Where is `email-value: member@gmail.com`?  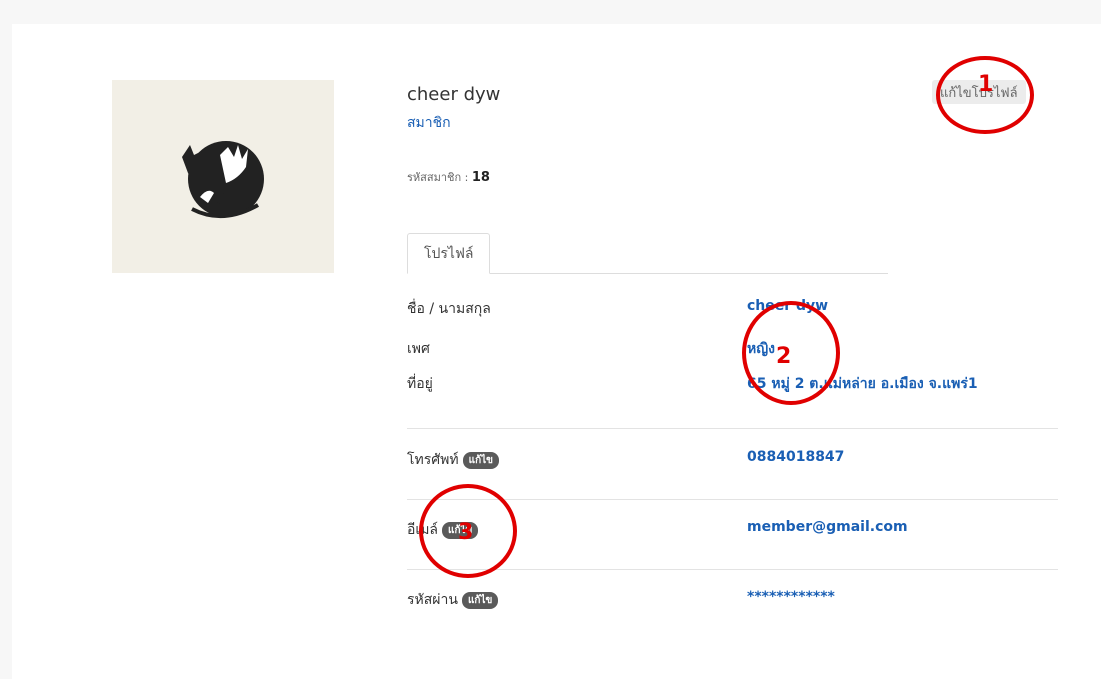
email-value: member@gmail.com is located at coordinates (827, 527).